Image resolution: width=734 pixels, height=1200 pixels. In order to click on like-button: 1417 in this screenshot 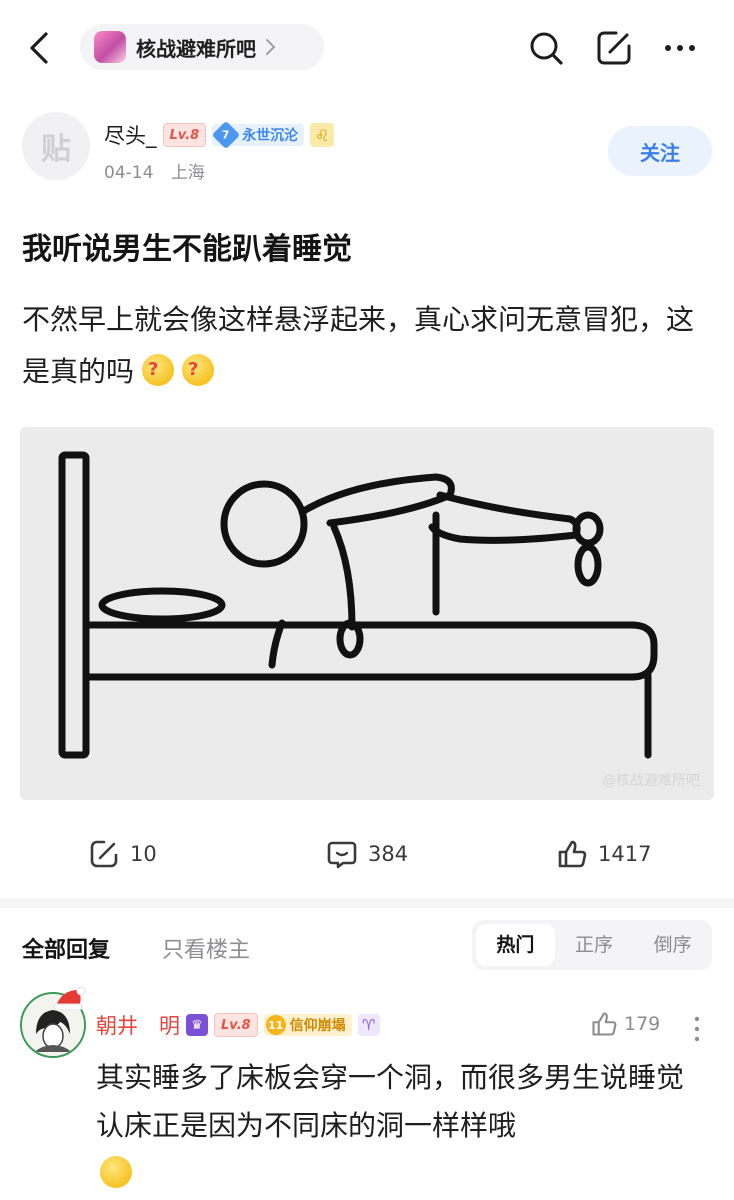, I will do `click(603, 854)`.